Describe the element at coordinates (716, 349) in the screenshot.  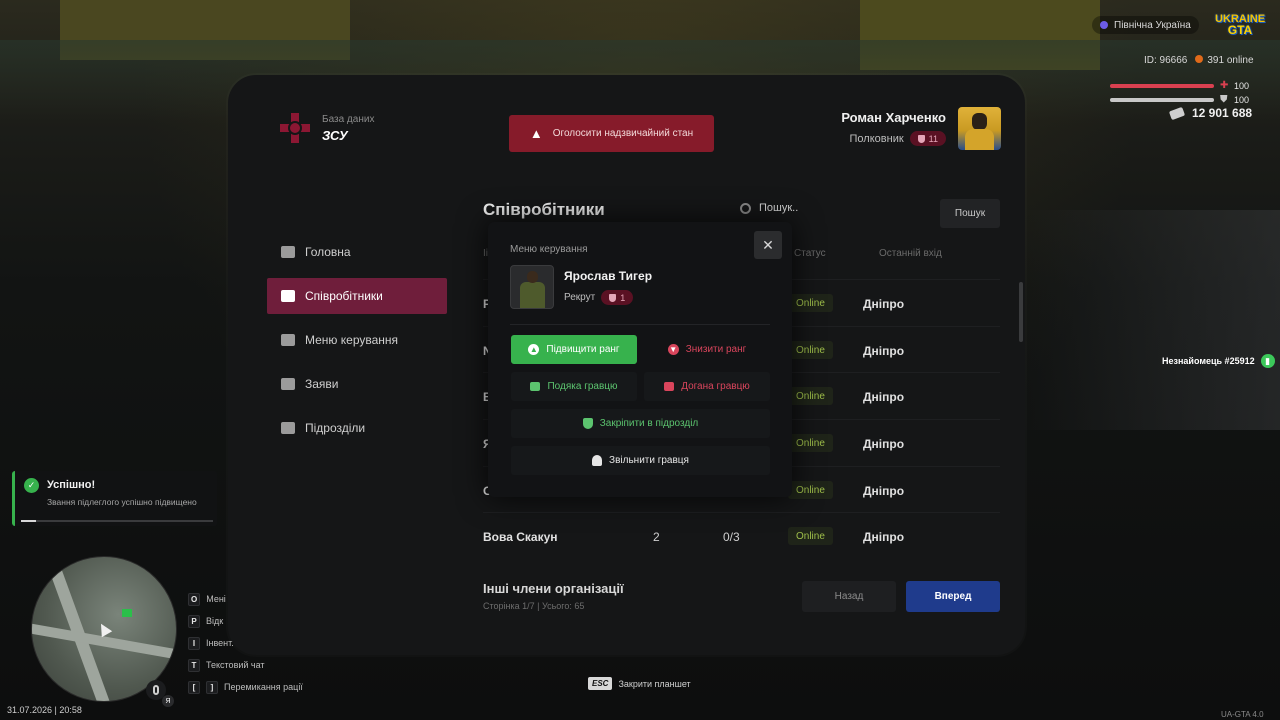
I see `demote-label: Знизити ранг` at that location.